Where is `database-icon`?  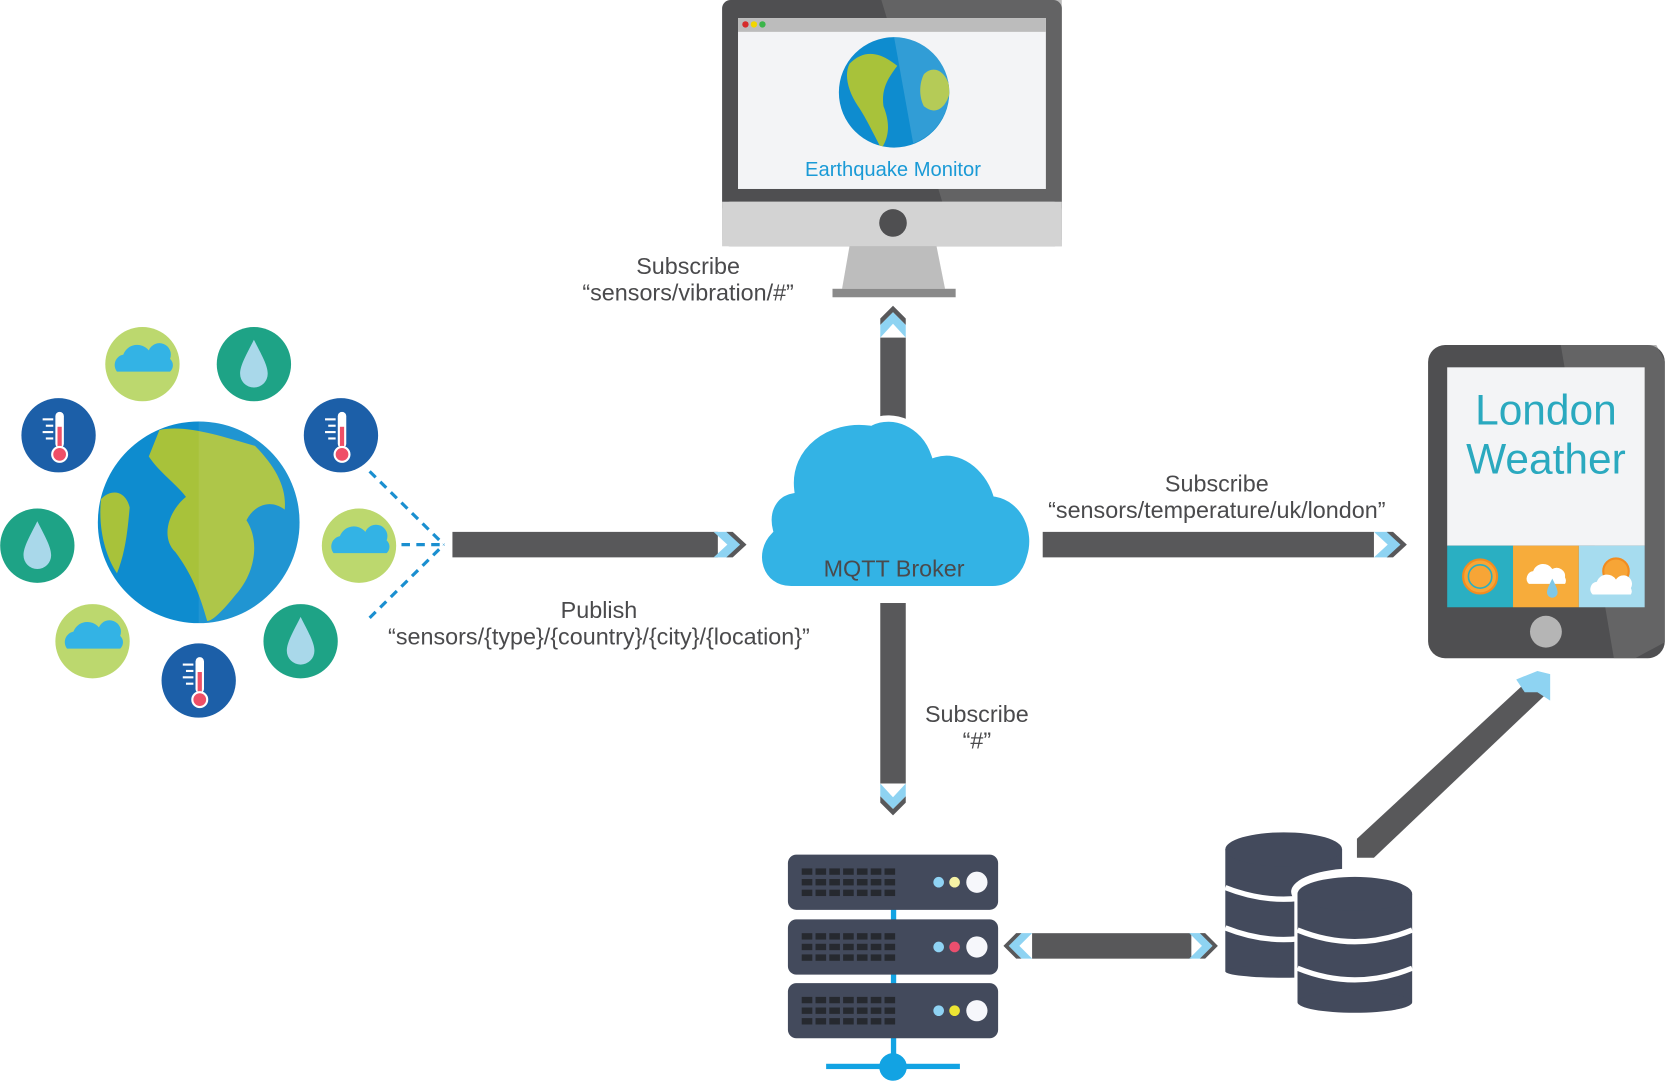 database-icon is located at coordinates (1321, 922).